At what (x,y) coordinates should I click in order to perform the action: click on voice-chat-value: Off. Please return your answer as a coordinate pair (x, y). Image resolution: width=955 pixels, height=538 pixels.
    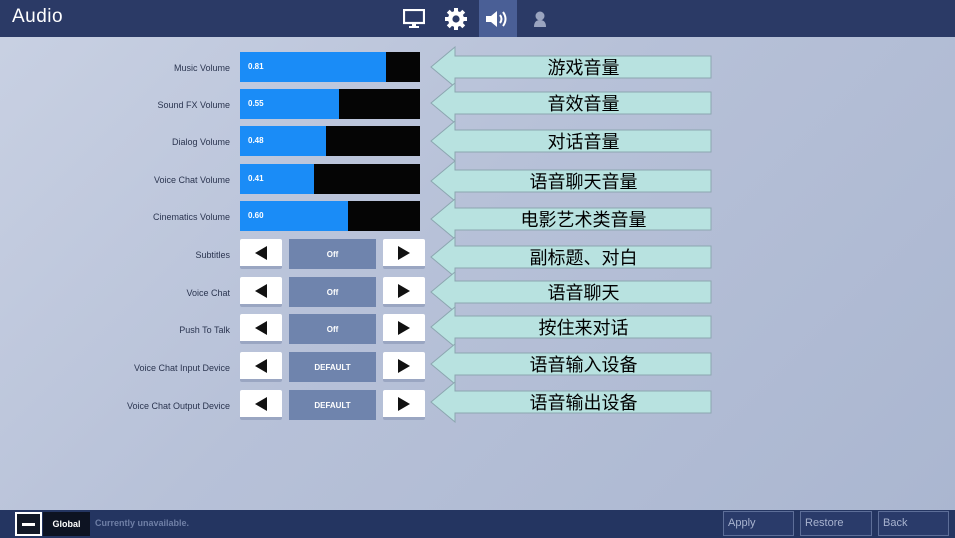
    Looking at the image, I should click on (332, 292).